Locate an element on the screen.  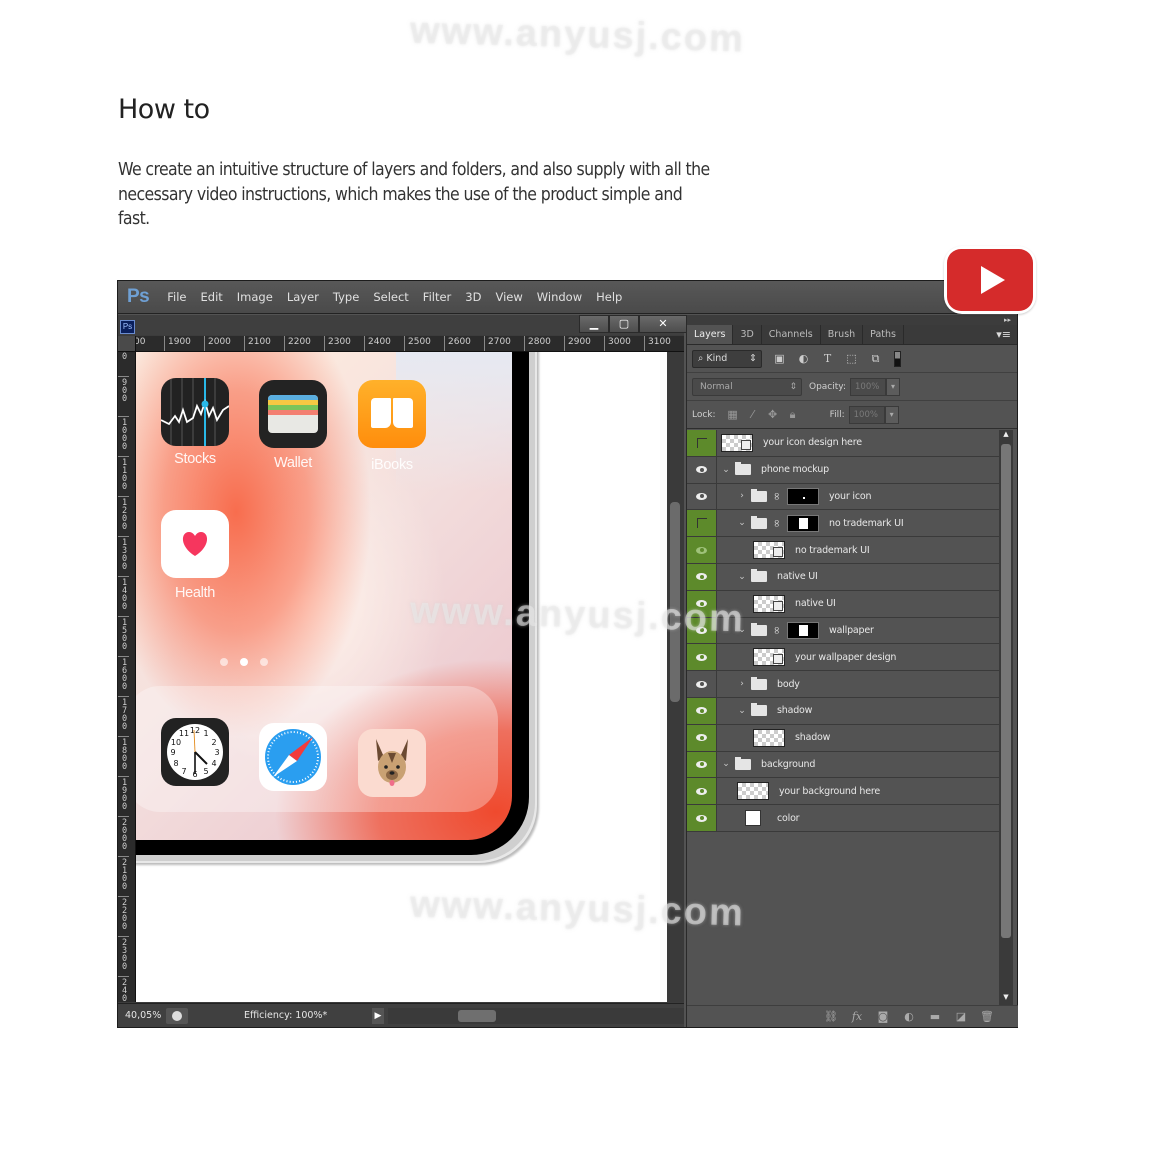
menu-edit: Edit is located at coordinates (212, 297).